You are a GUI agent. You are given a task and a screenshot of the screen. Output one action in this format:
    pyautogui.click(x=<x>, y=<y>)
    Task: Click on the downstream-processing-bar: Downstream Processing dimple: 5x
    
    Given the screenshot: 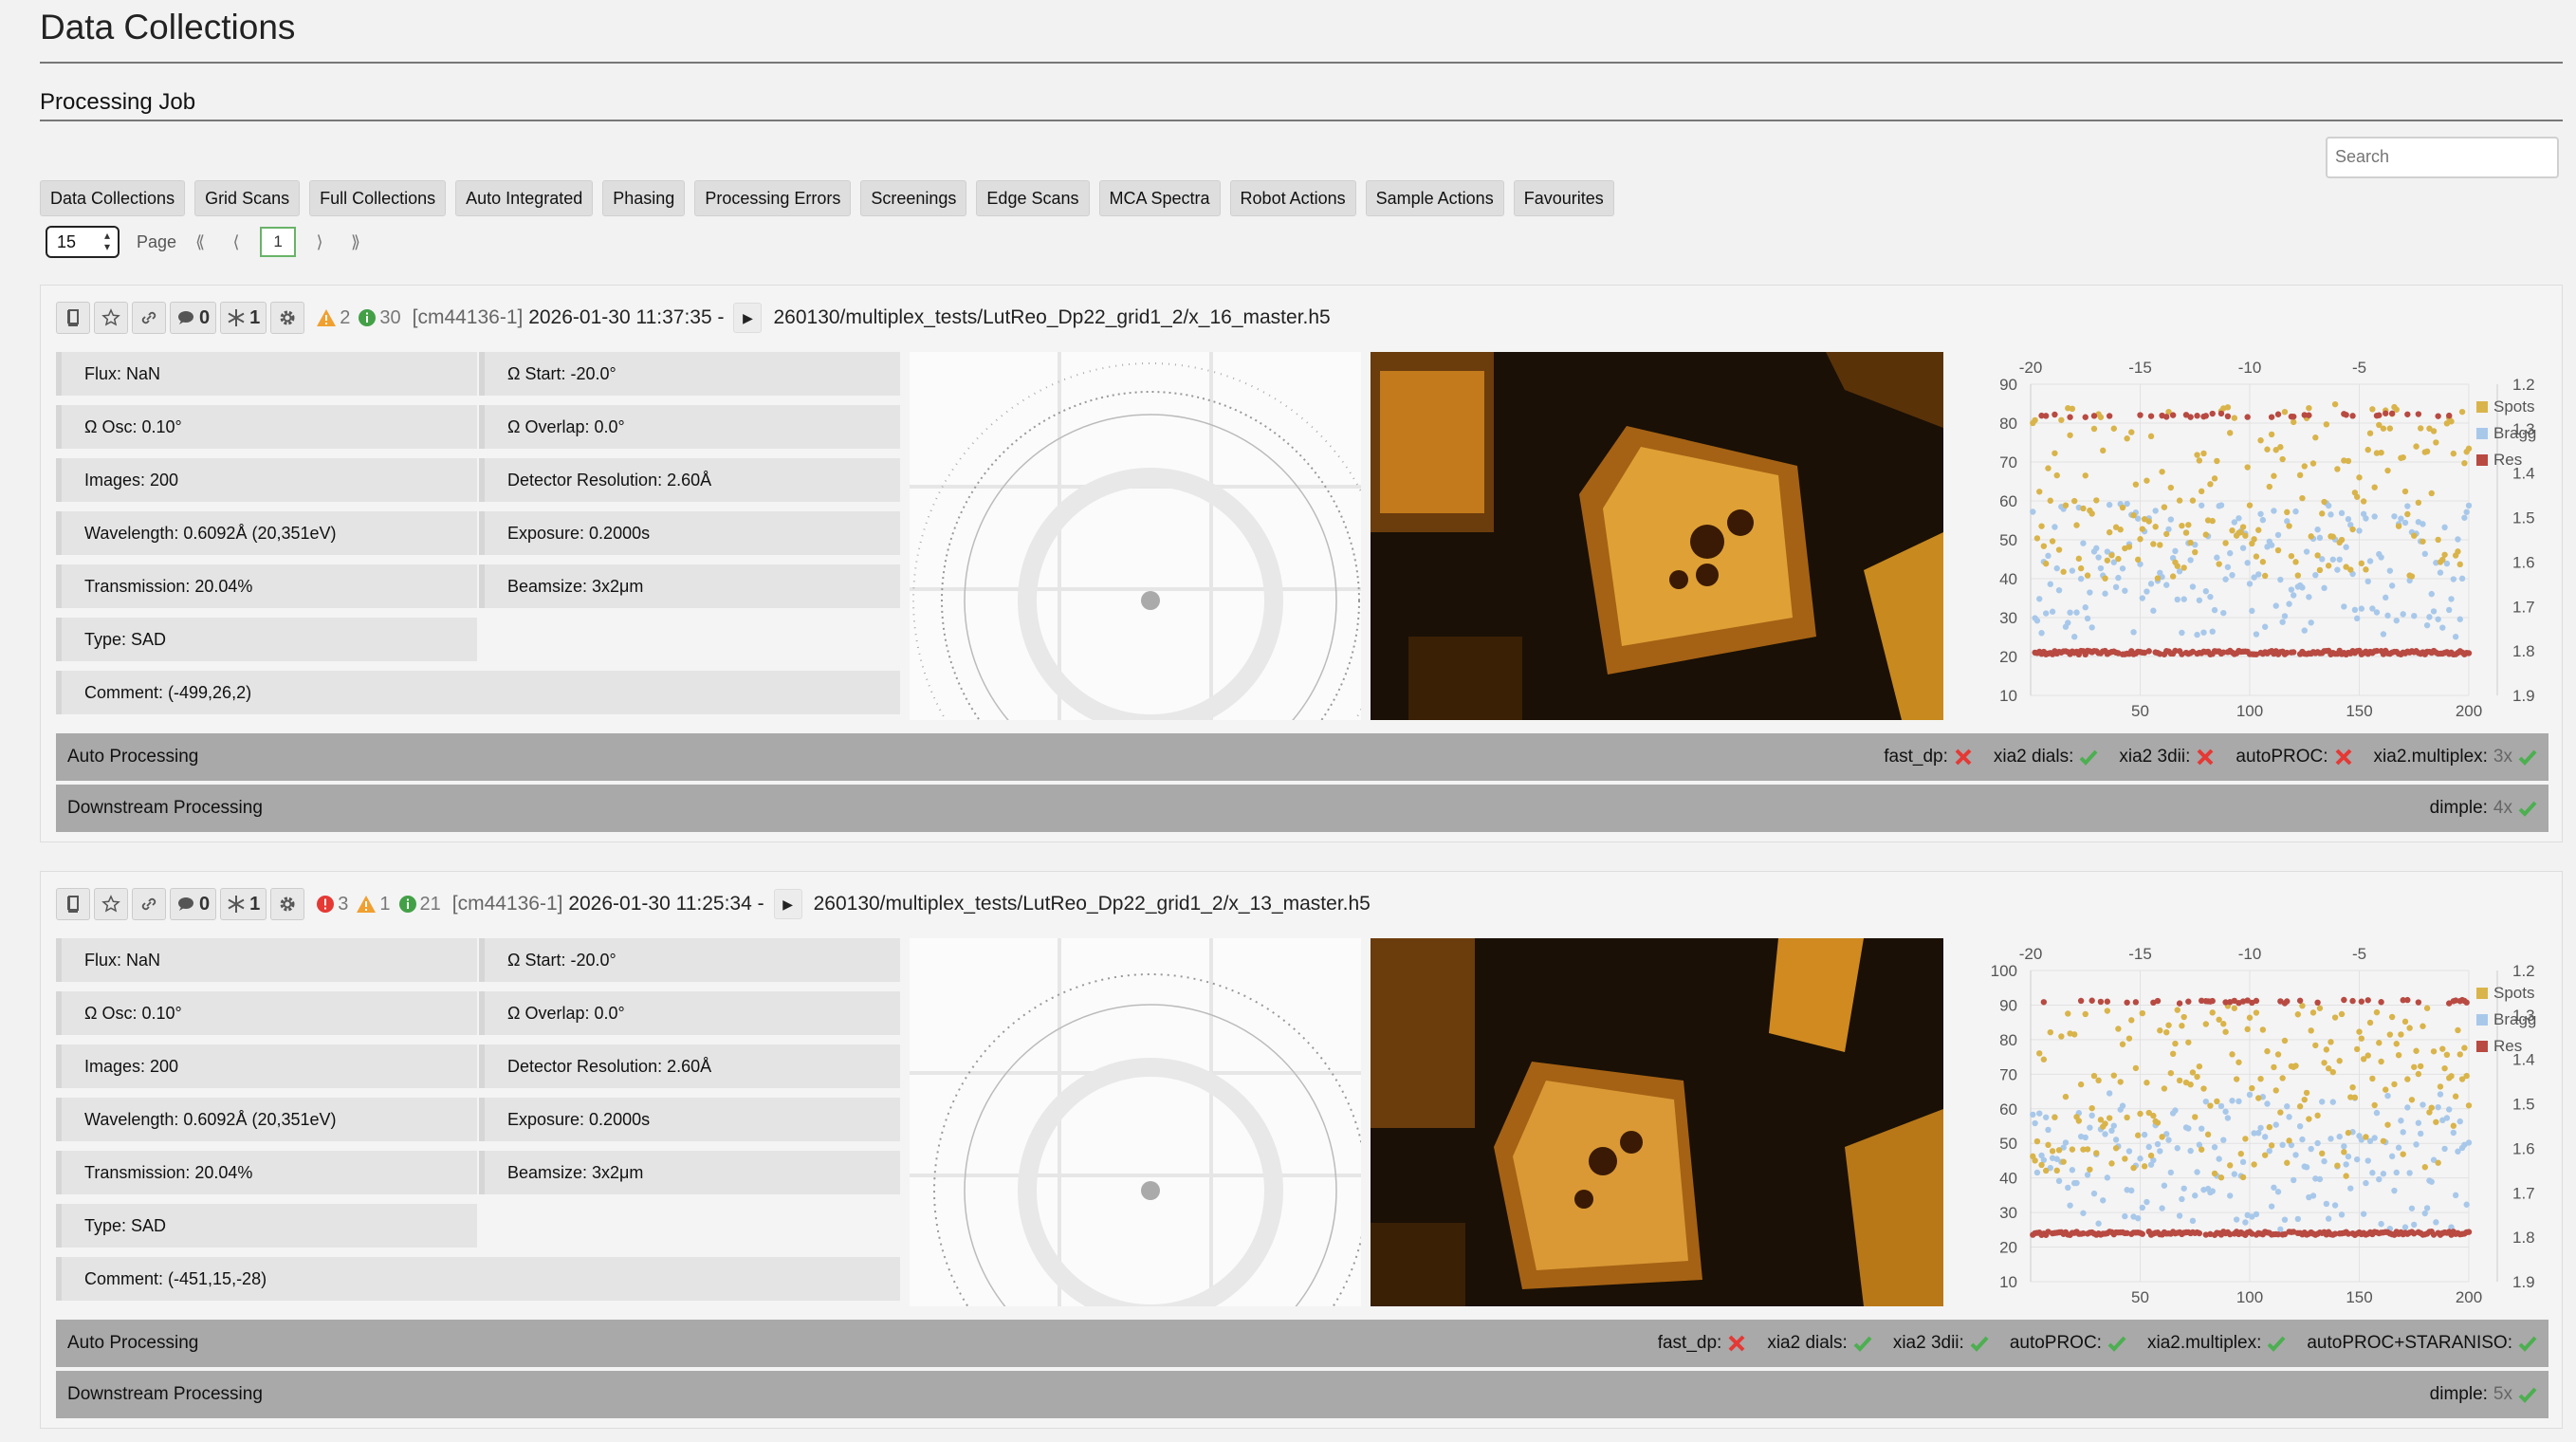 What is the action you would take?
    pyautogui.click(x=1302, y=1394)
    